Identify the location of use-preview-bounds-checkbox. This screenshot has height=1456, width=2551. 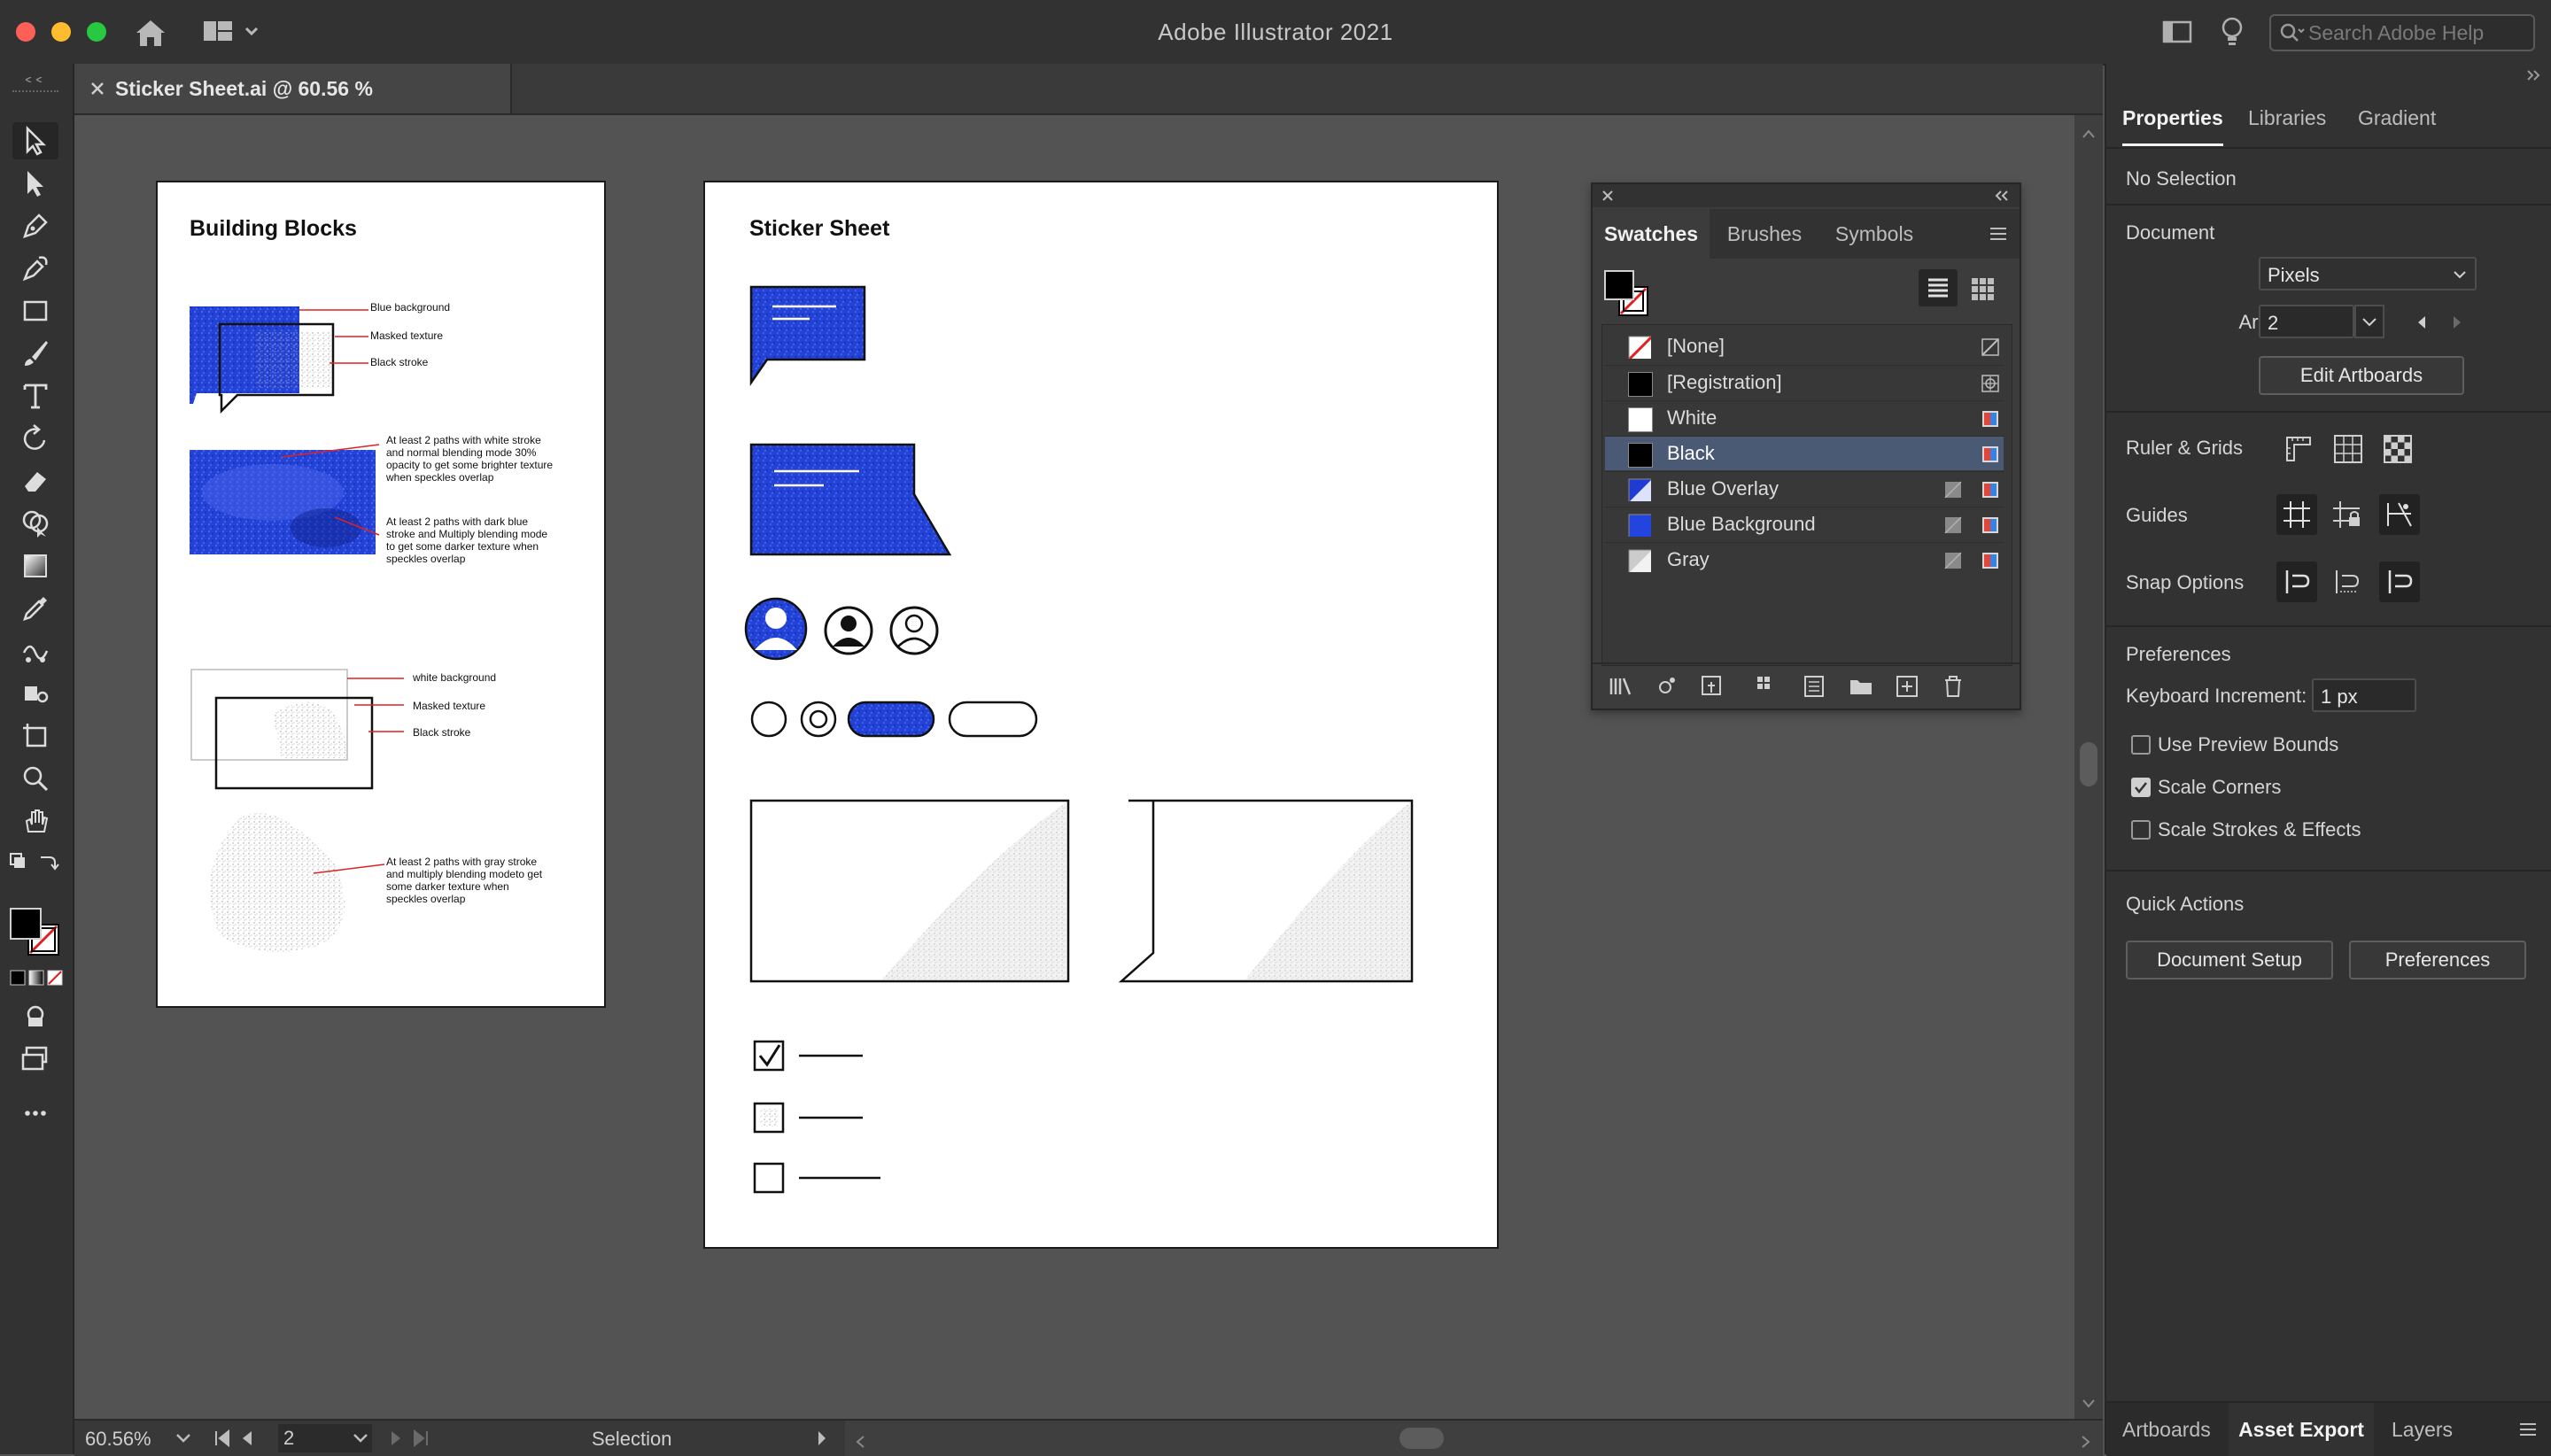
(2141, 745).